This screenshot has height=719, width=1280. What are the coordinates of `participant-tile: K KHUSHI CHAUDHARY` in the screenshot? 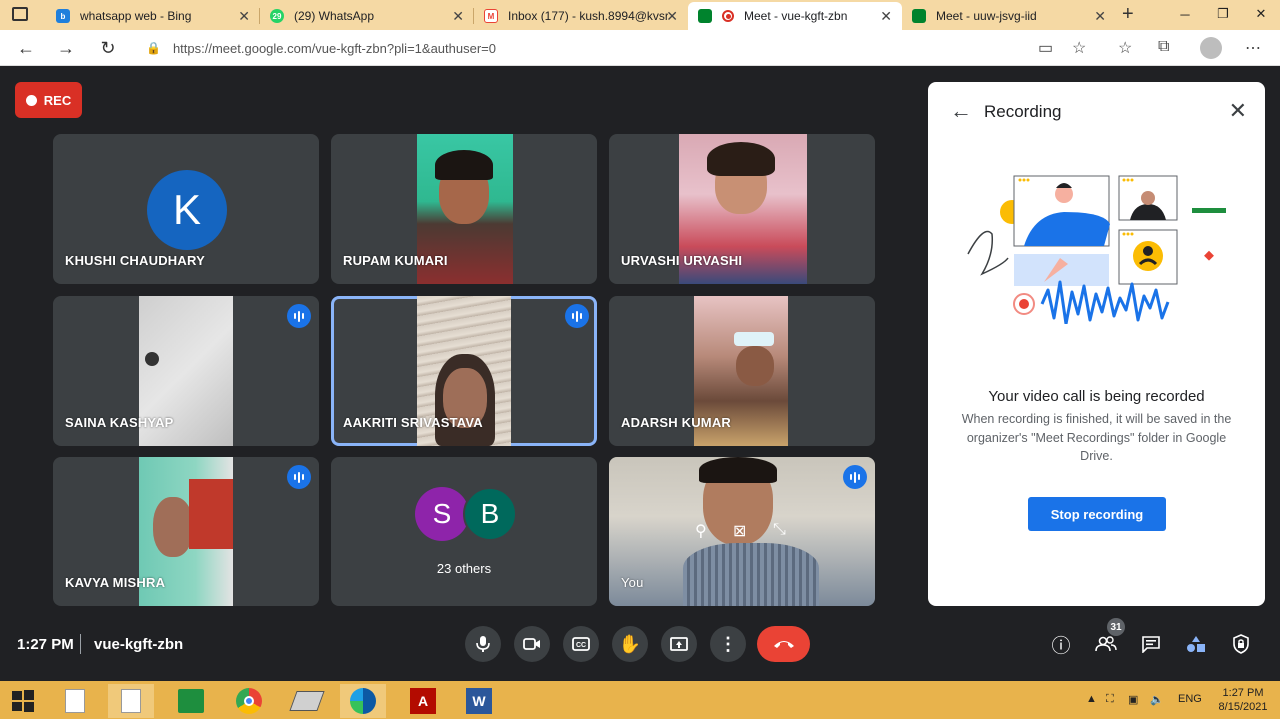 It's located at (186, 209).